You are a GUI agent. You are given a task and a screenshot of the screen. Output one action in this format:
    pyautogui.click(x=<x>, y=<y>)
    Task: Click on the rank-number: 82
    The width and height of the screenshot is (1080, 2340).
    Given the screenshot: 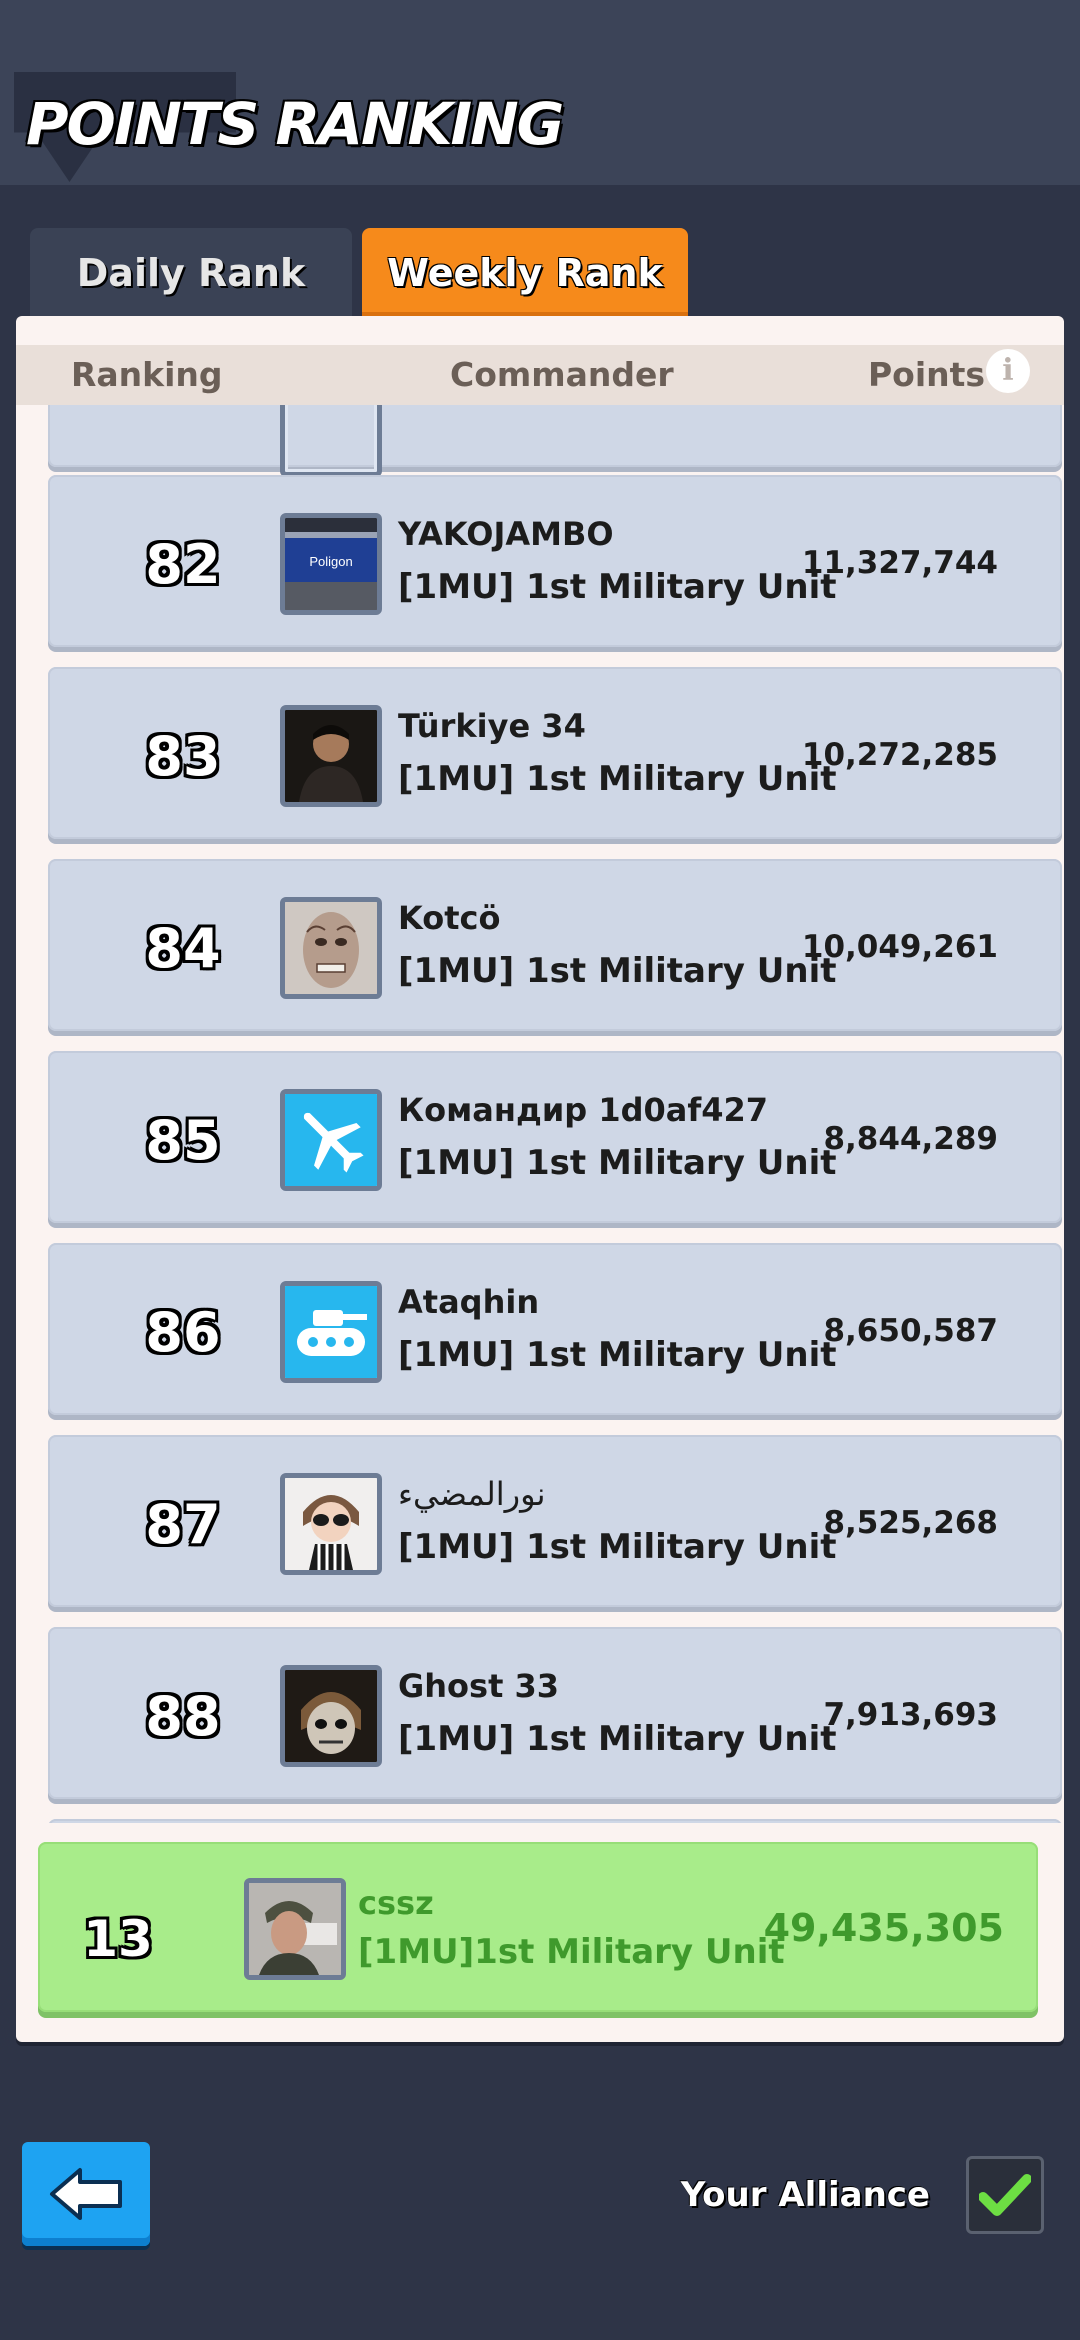 What is the action you would take?
    pyautogui.click(x=183, y=564)
    